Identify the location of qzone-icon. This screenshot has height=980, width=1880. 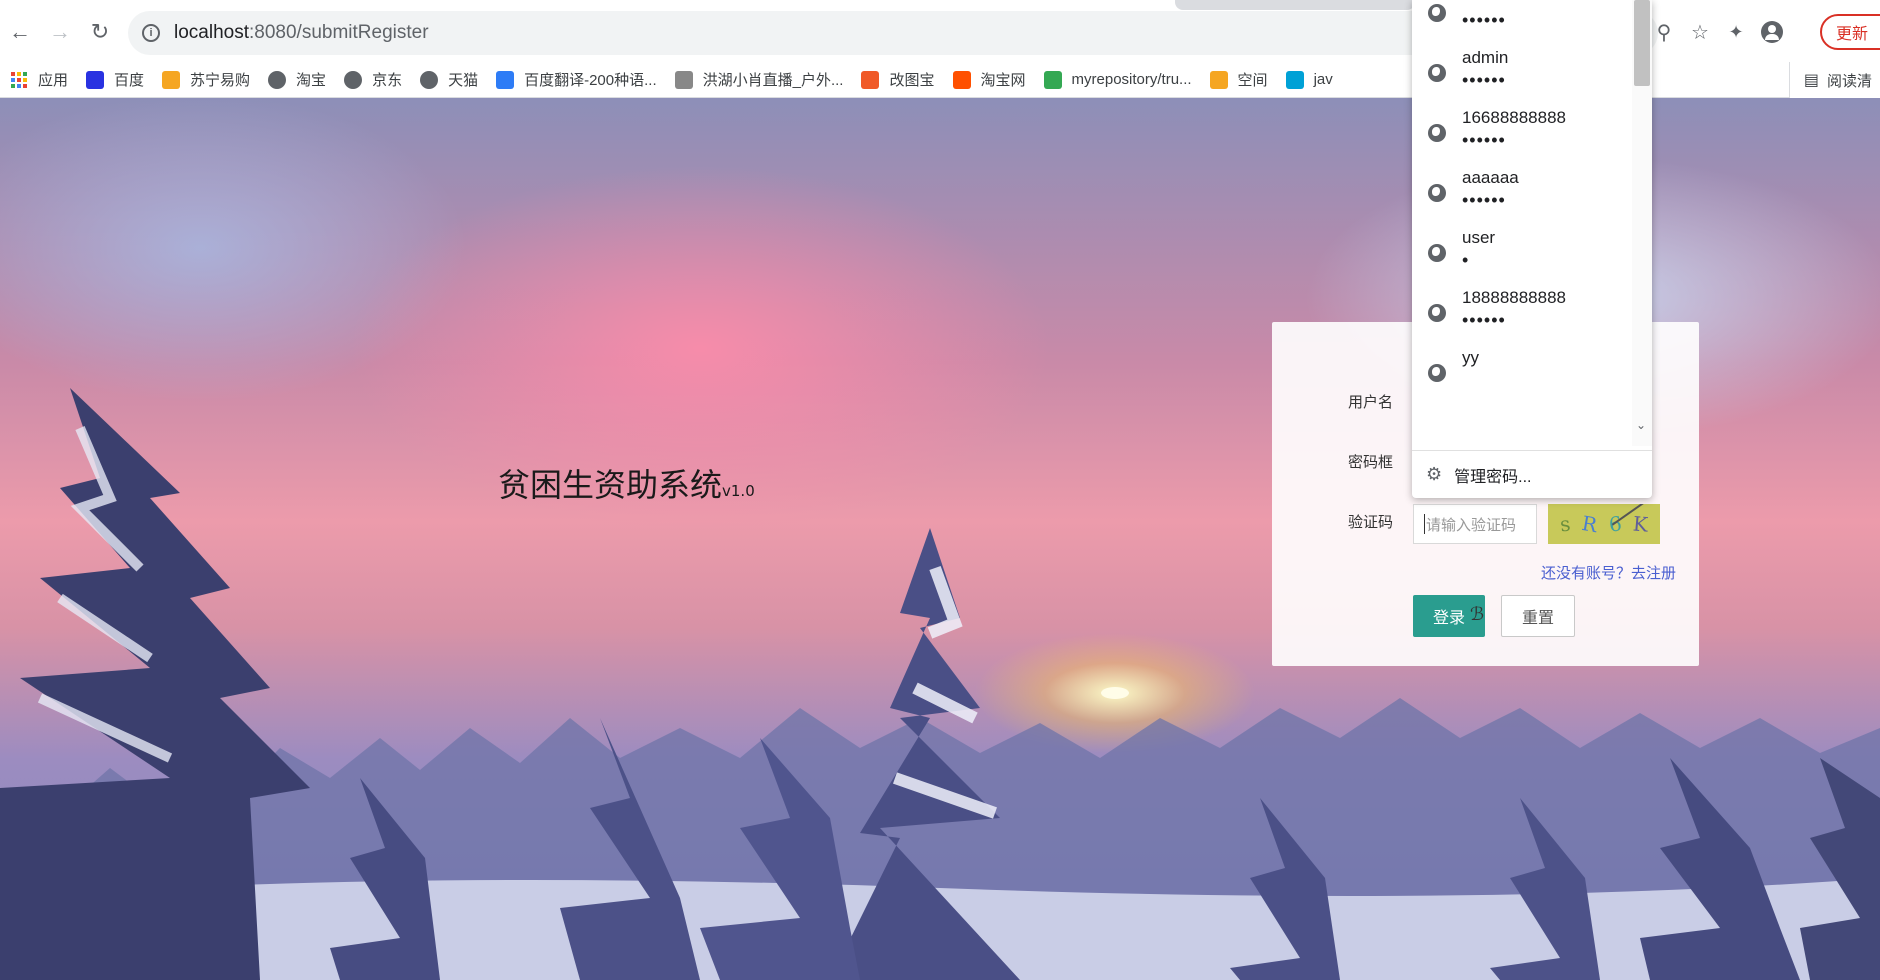
(1218, 79).